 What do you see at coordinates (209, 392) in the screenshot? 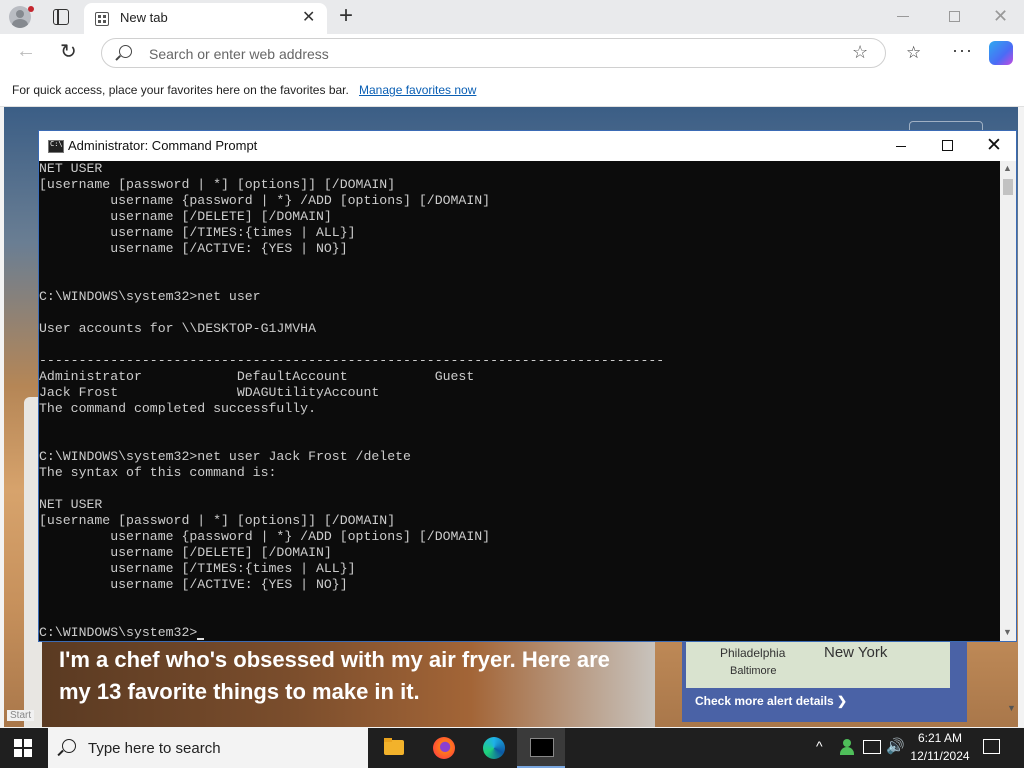
I see `cmd-output-line: Jack Frost WDAGUtilityAccount` at bounding box center [209, 392].